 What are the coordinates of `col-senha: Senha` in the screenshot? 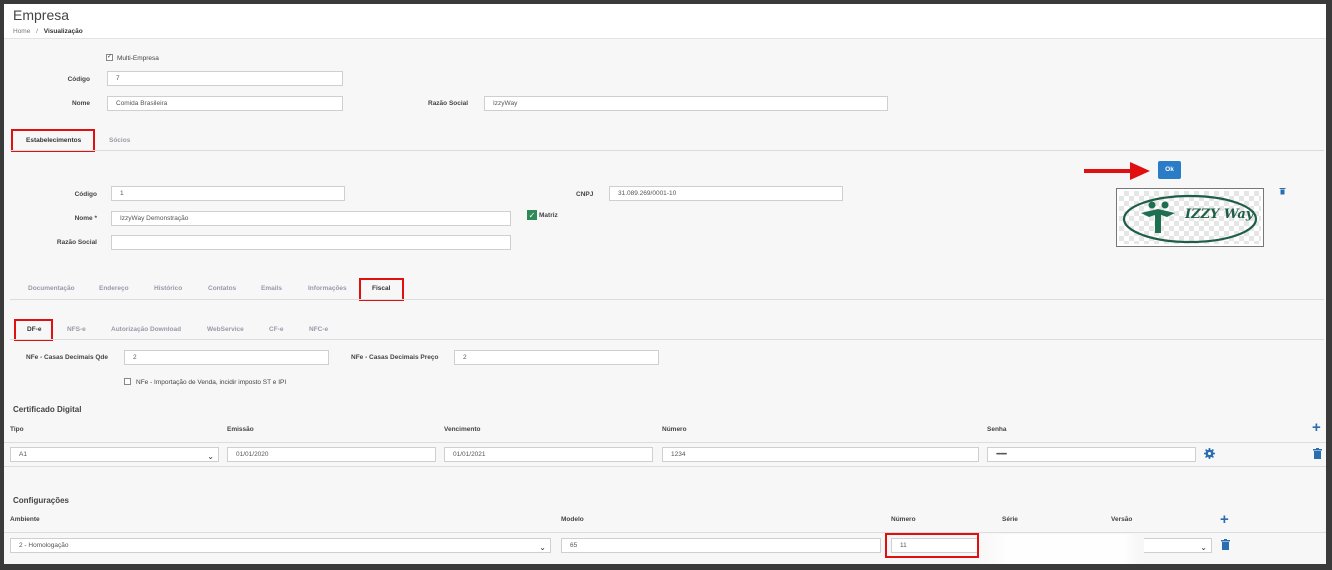 It's located at (997, 429).